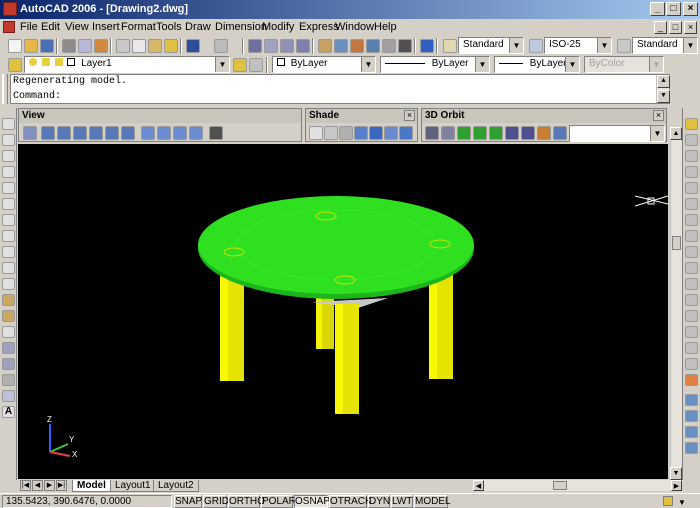  I want to click on properties-icon, so click(325, 46).